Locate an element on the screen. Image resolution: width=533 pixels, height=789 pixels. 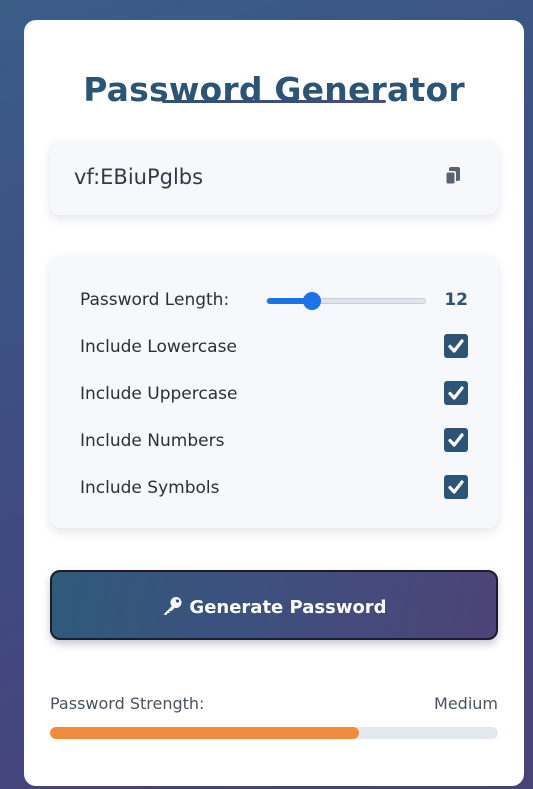
option-numbers-label: Include Numbers is located at coordinates (152, 441).